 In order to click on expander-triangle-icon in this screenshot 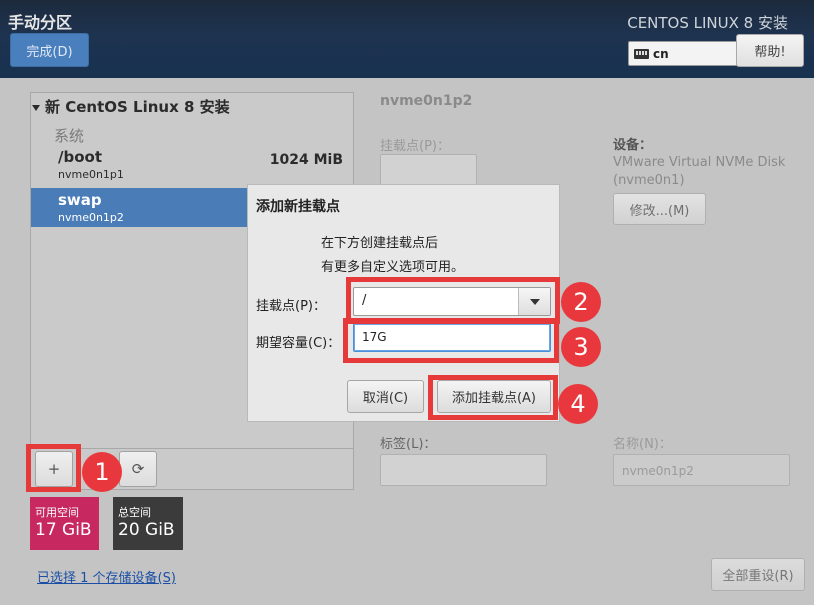, I will do `click(36, 107)`.